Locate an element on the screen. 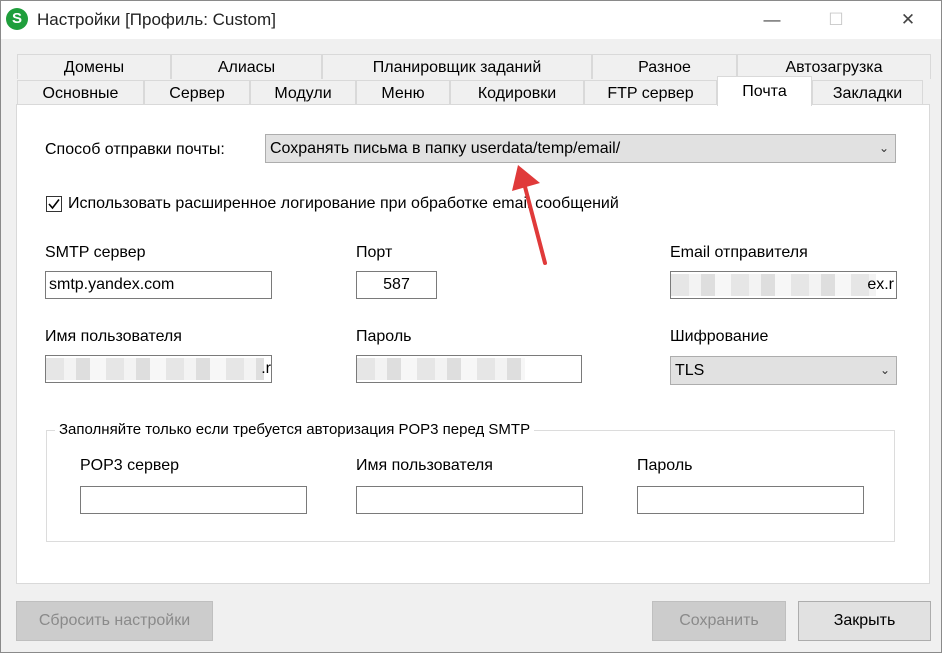 Image resolution: width=942 pixels, height=653 pixels. close-button: Закрыть is located at coordinates (864, 621).